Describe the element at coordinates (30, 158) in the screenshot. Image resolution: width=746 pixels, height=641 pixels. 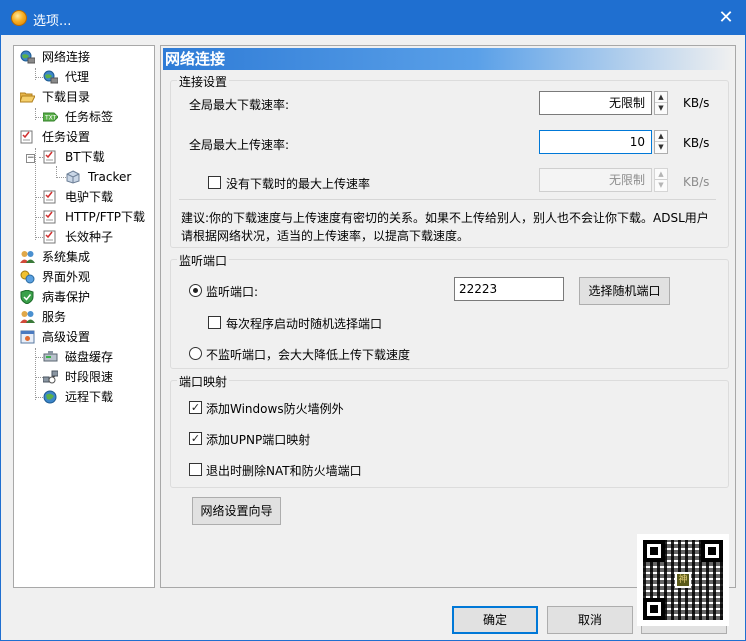
I see `collapse-bt-icon: −` at that location.